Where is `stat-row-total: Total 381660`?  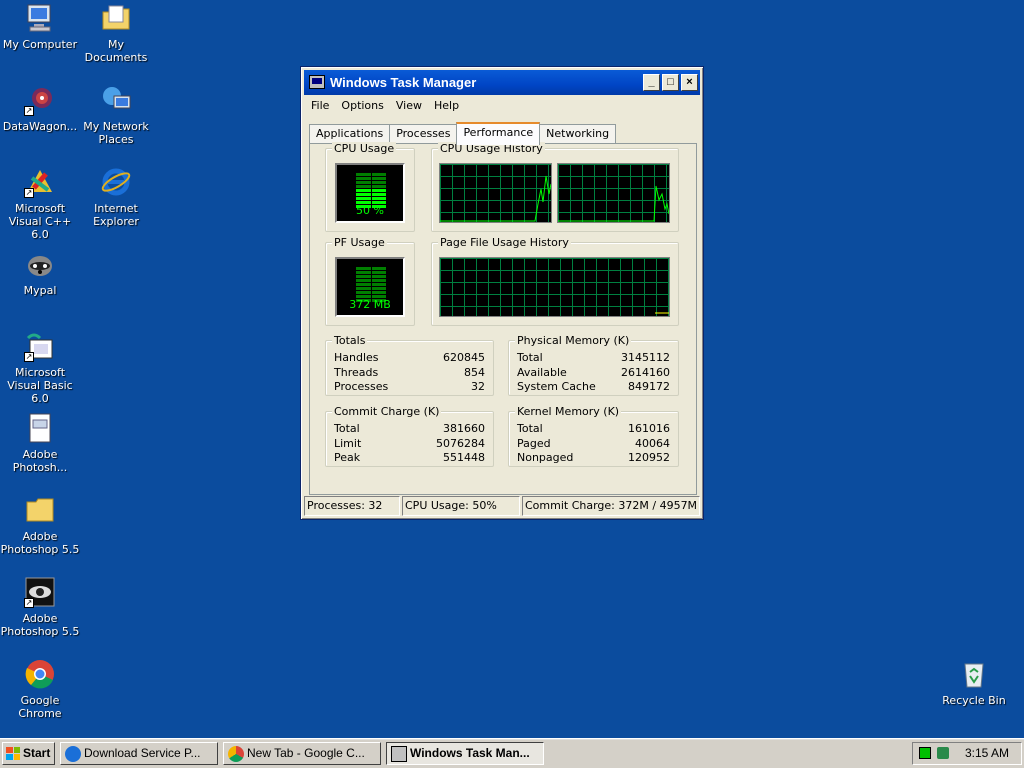 stat-row-total: Total 381660 is located at coordinates (409, 429).